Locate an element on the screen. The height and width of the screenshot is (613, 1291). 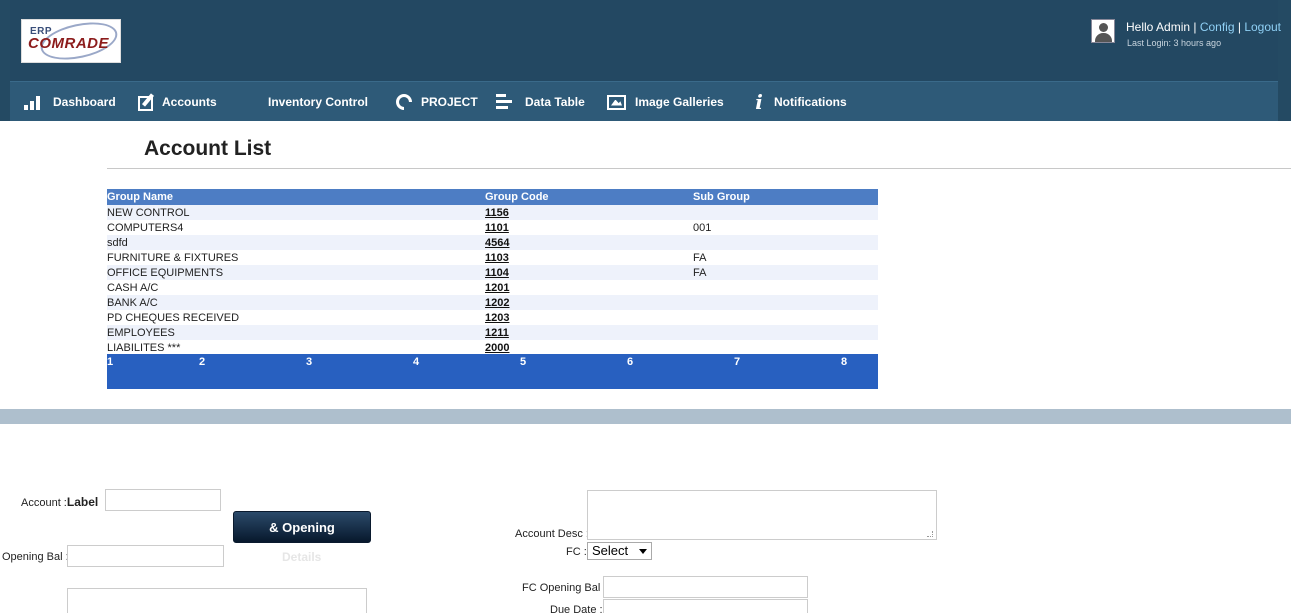
cell-group-name: OFFICE EQUIPMENTS is located at coordinates (296, 272).